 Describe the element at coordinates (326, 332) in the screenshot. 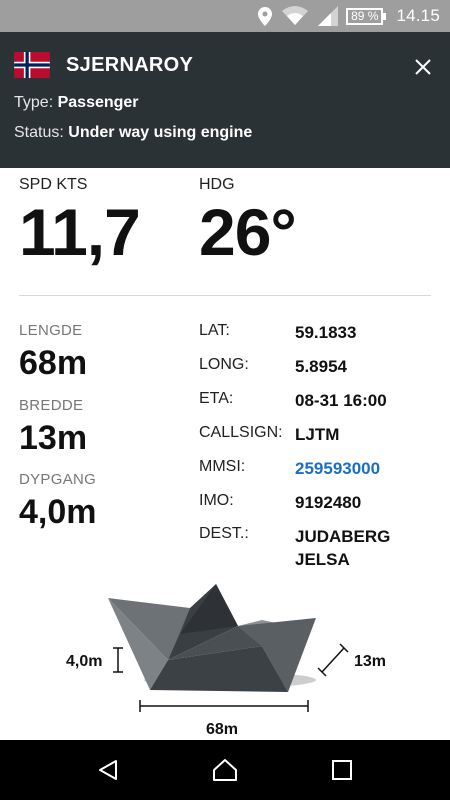

I see `lat-value: 59.1833` at that location.